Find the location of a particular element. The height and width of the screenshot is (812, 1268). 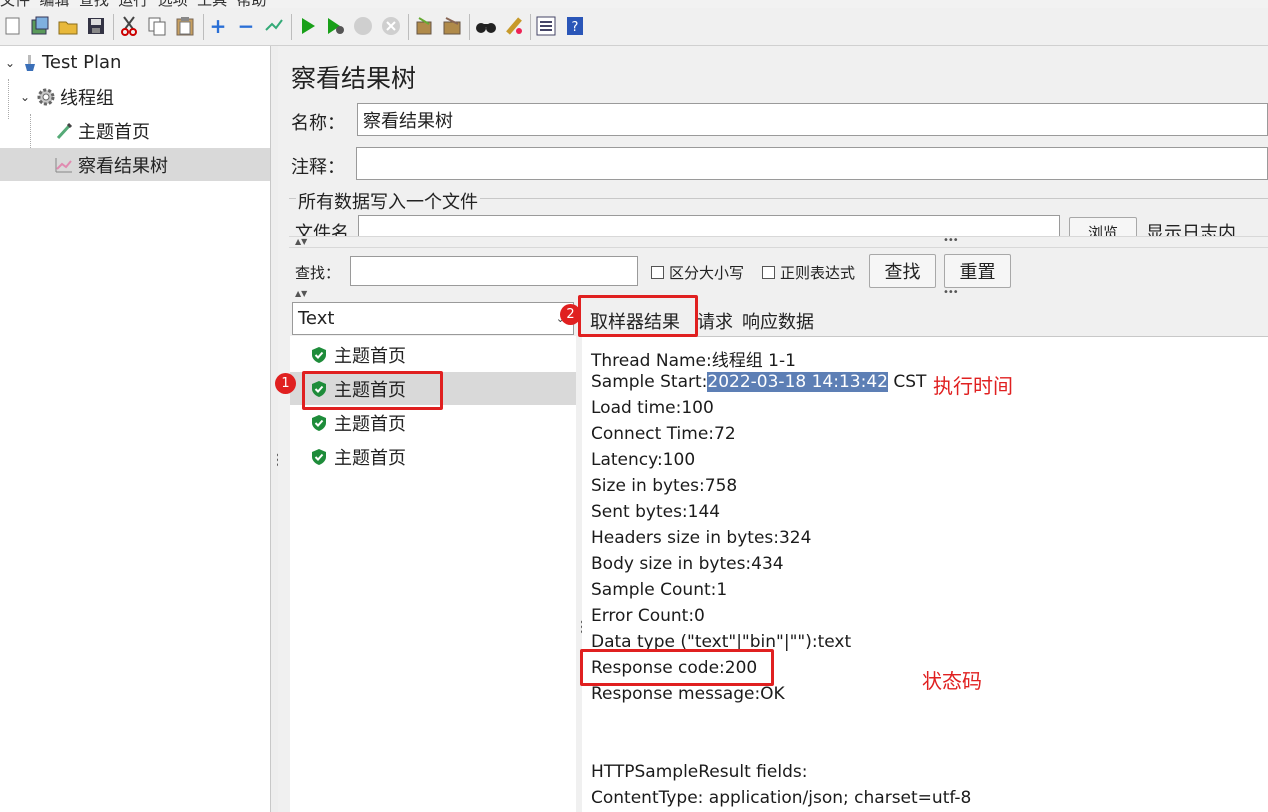

renderer-select: Text ⌄ is located at coordinates (433, 318).